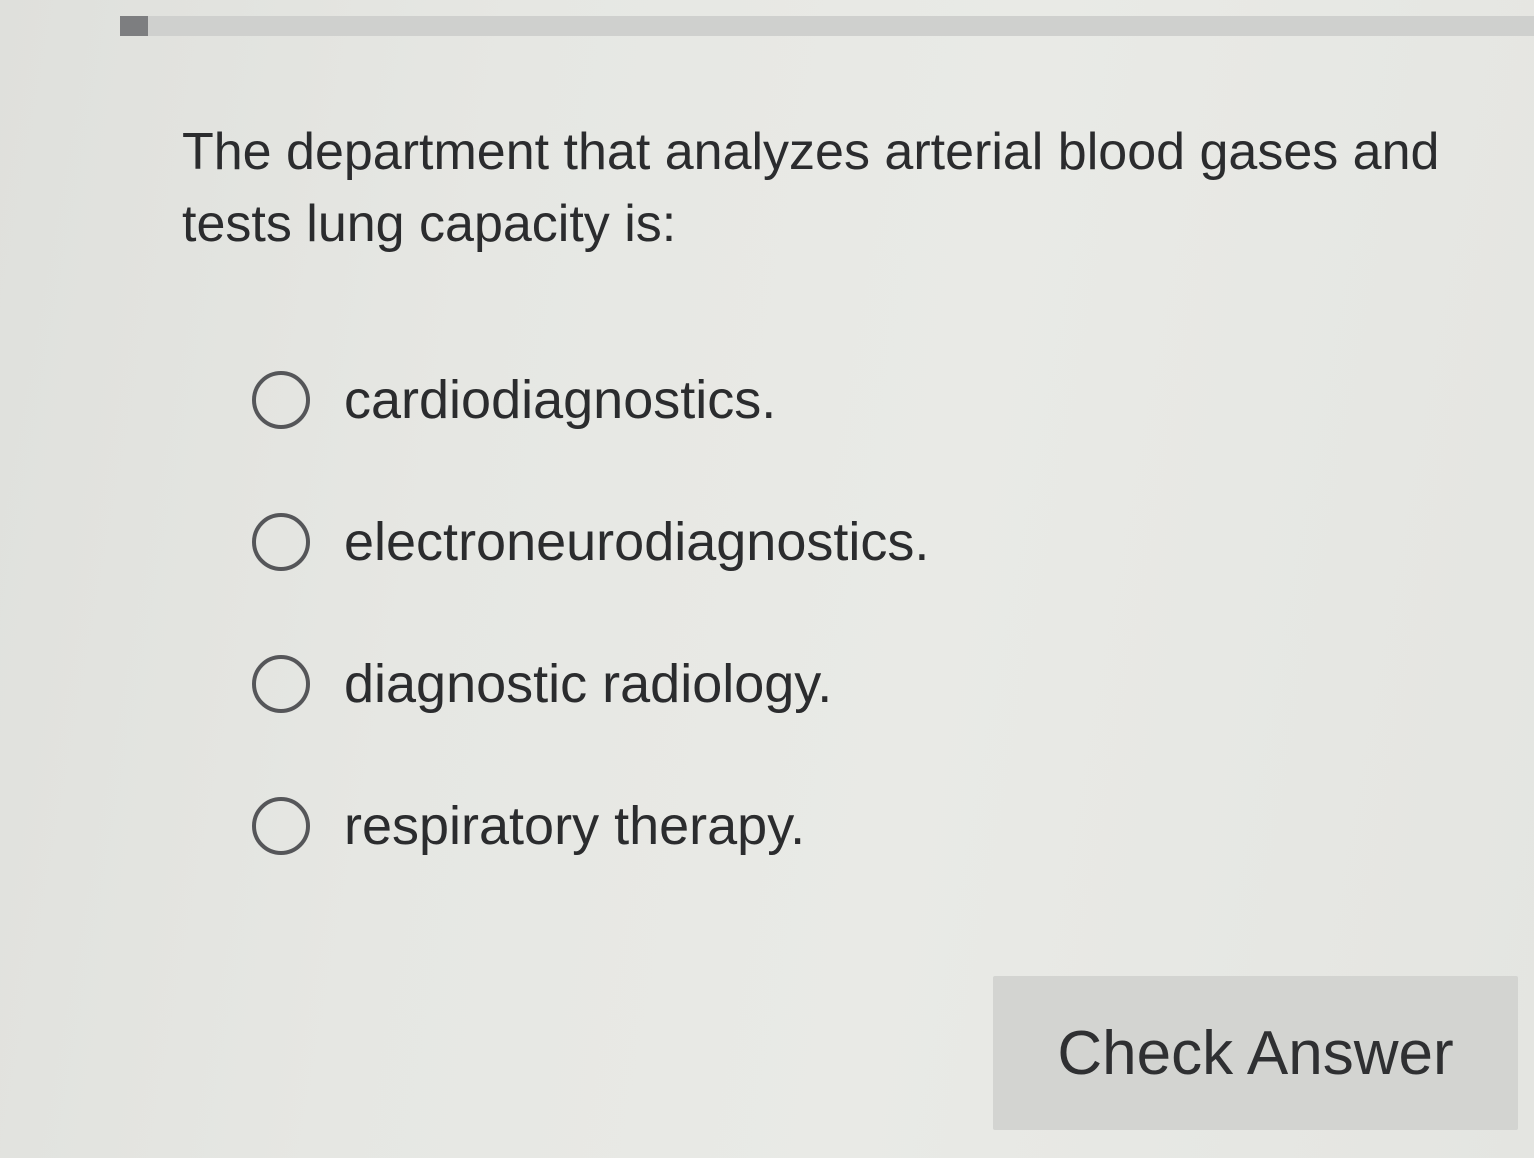  I want to click on option-label: electroneurodiagnostics., so click(637, 542).